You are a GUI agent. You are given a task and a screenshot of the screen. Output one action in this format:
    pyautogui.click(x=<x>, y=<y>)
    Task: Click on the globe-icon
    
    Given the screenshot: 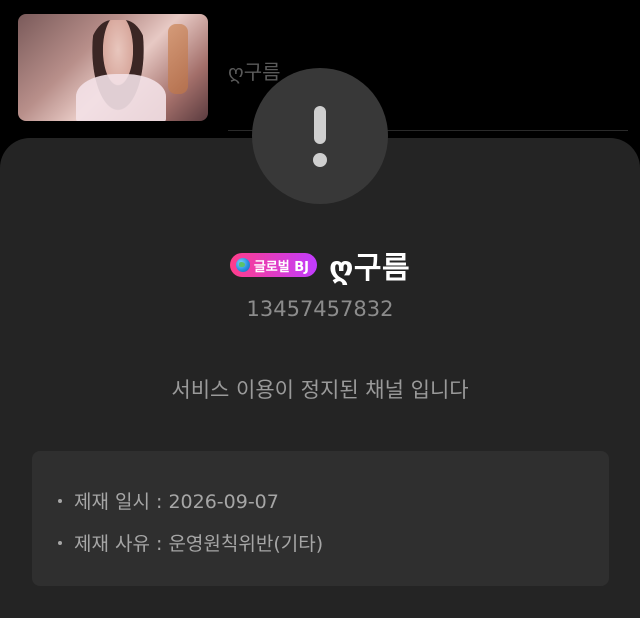 What is the action you would take?
    pyautogui.click(x=242, y=265)
    